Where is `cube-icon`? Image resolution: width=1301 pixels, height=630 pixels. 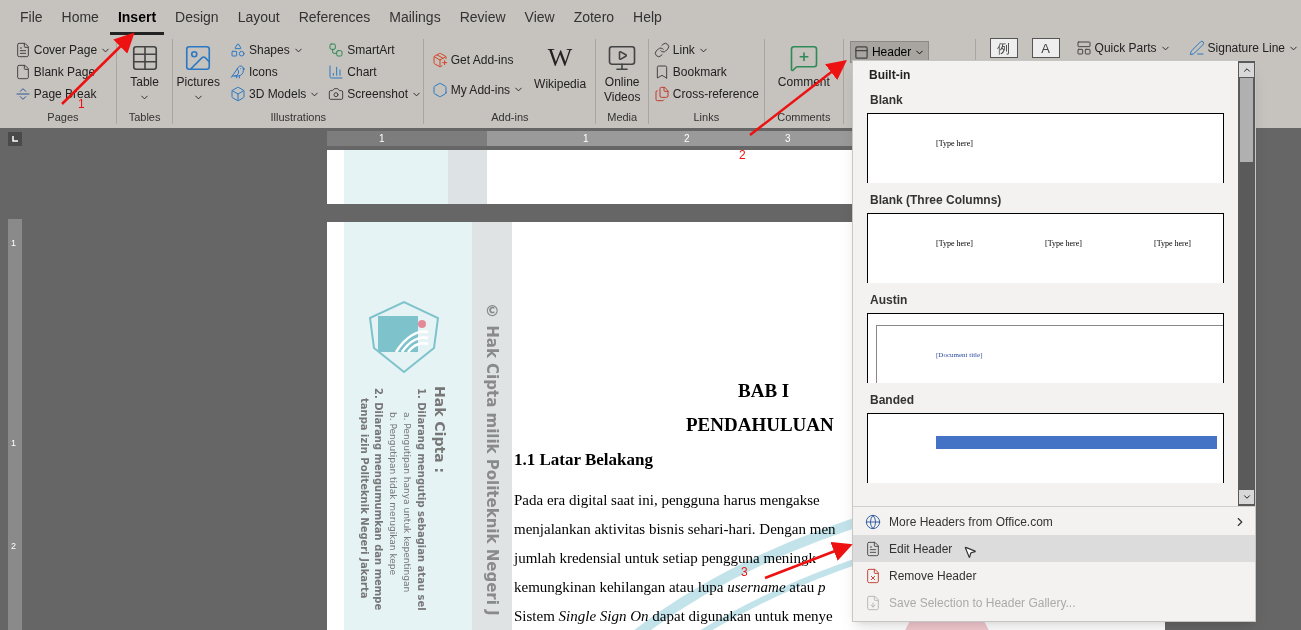
cube-icon is located at coordinates (237, 94).